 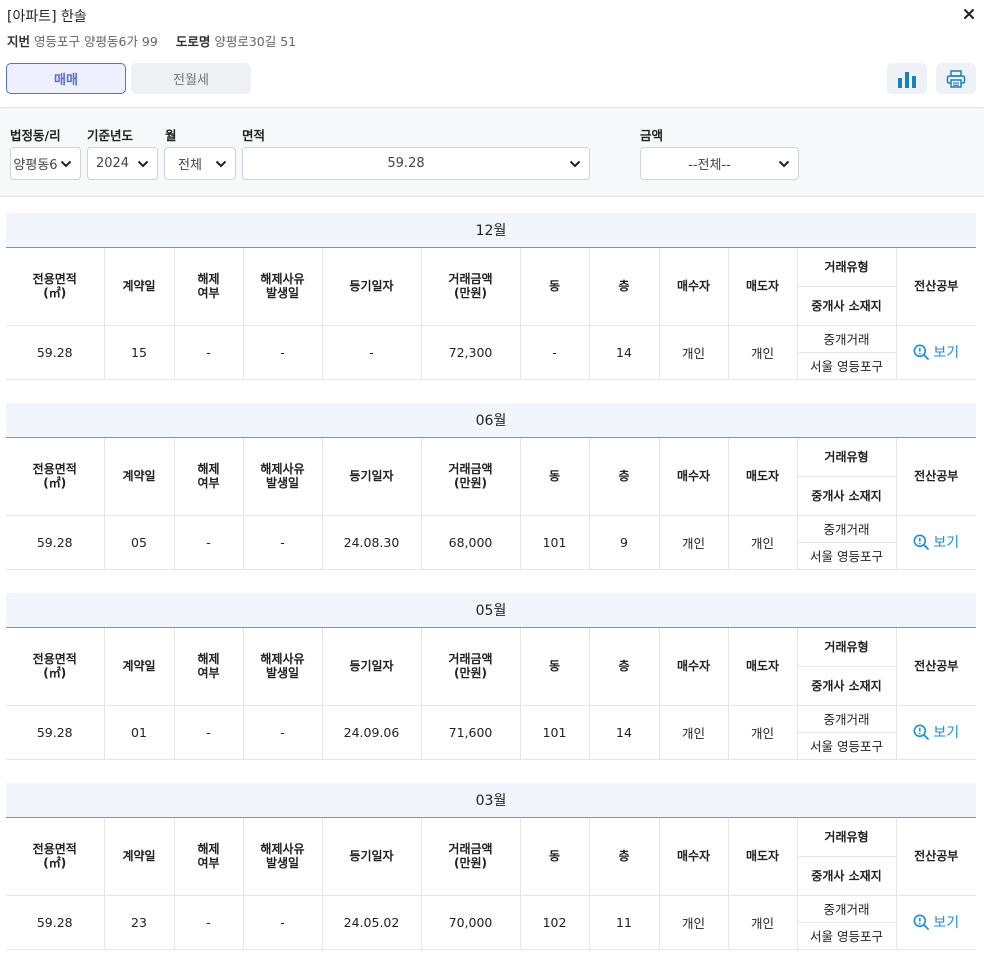 I want to click on month-title: 12월, so click(x=491, y=230).